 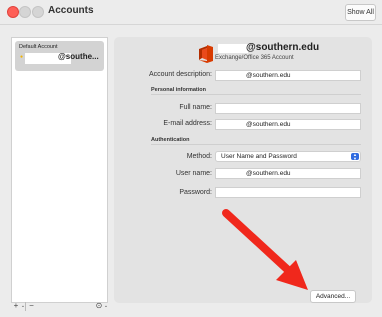 What do you see at coordinates (22, 57) in the screenshot?
I see `account-status-icon: ●` at bounding box center [22, 57].